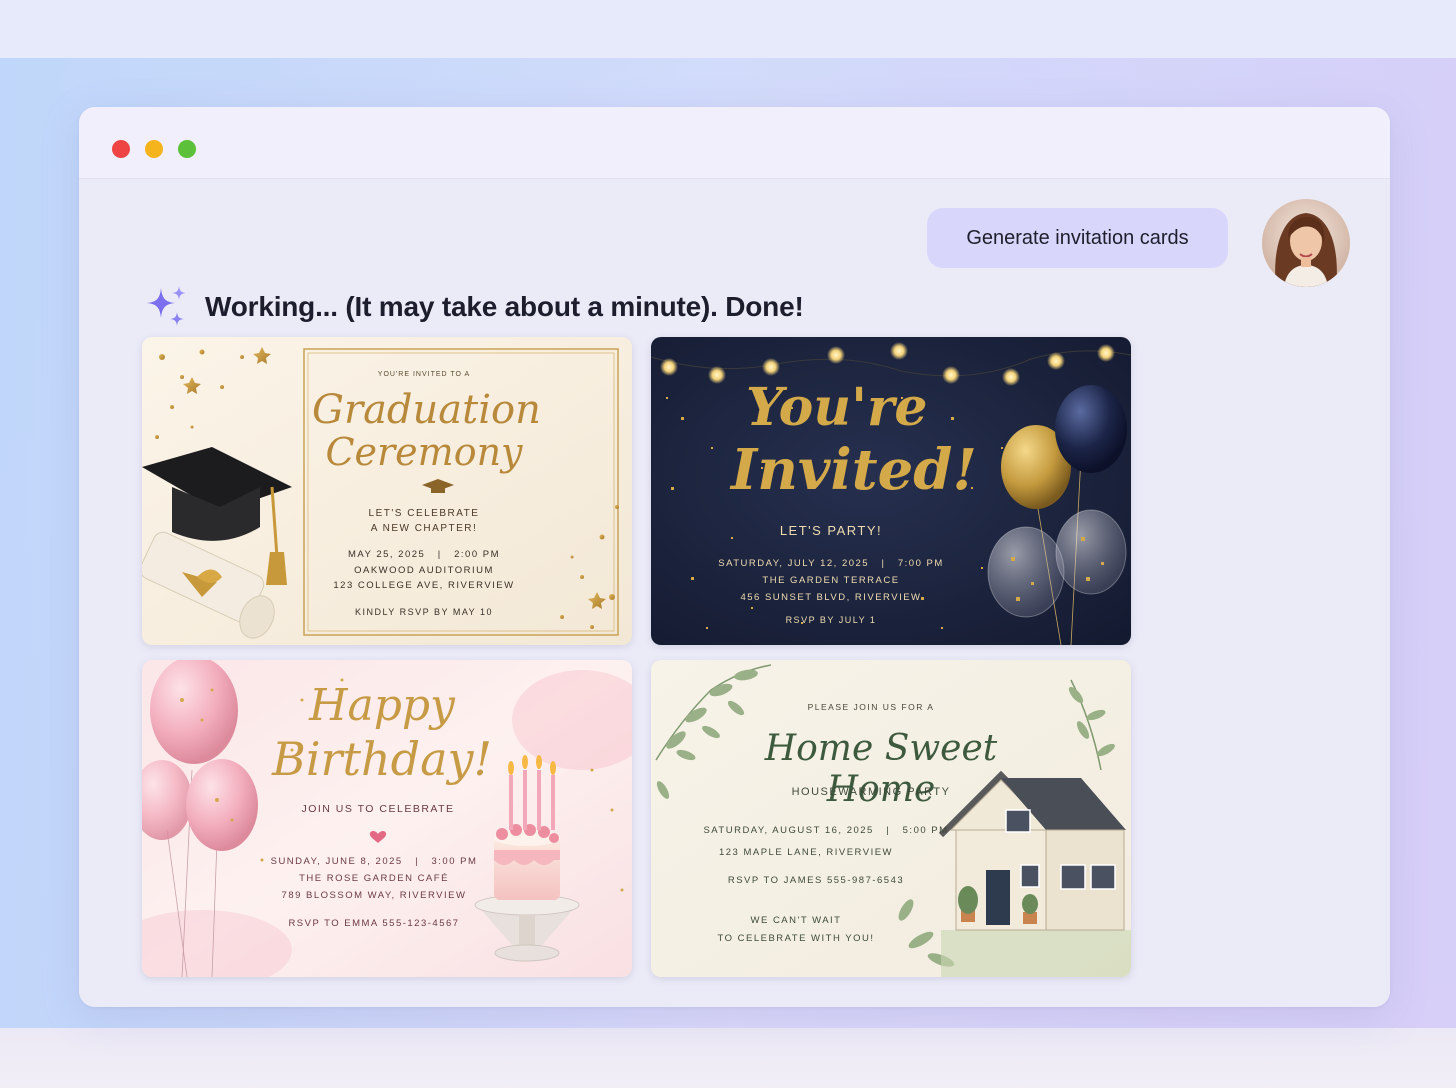 The height and width of the screenshot is (1088, 1456). Describe the element at coordinates (831, 530) in the screenshot. I see `party-tagline: LET'S PARTY!` at that location.